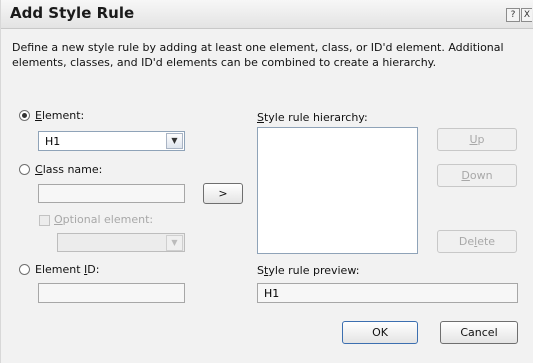  Describe the element at coordinates (526, 15) in the screenshot. I see `close-button: X` at that location.